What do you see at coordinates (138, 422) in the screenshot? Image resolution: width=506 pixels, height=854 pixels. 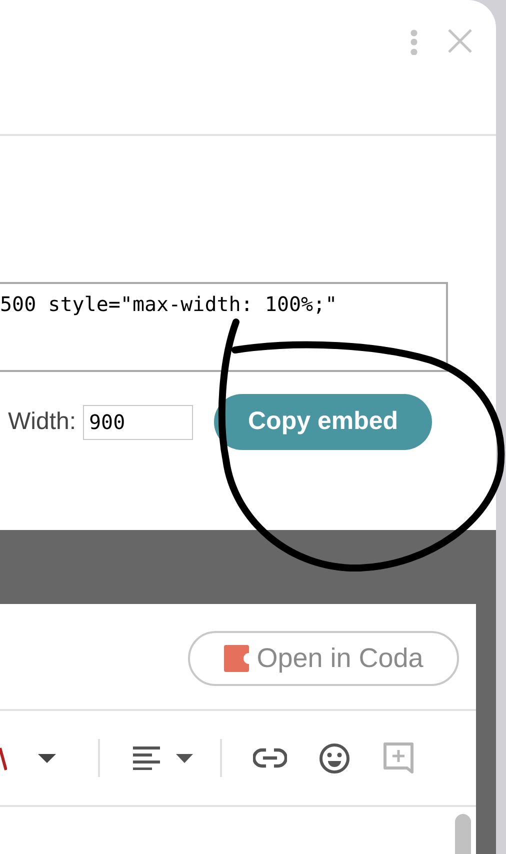 I see `width-field: 900` at bounding box center [138, 422].